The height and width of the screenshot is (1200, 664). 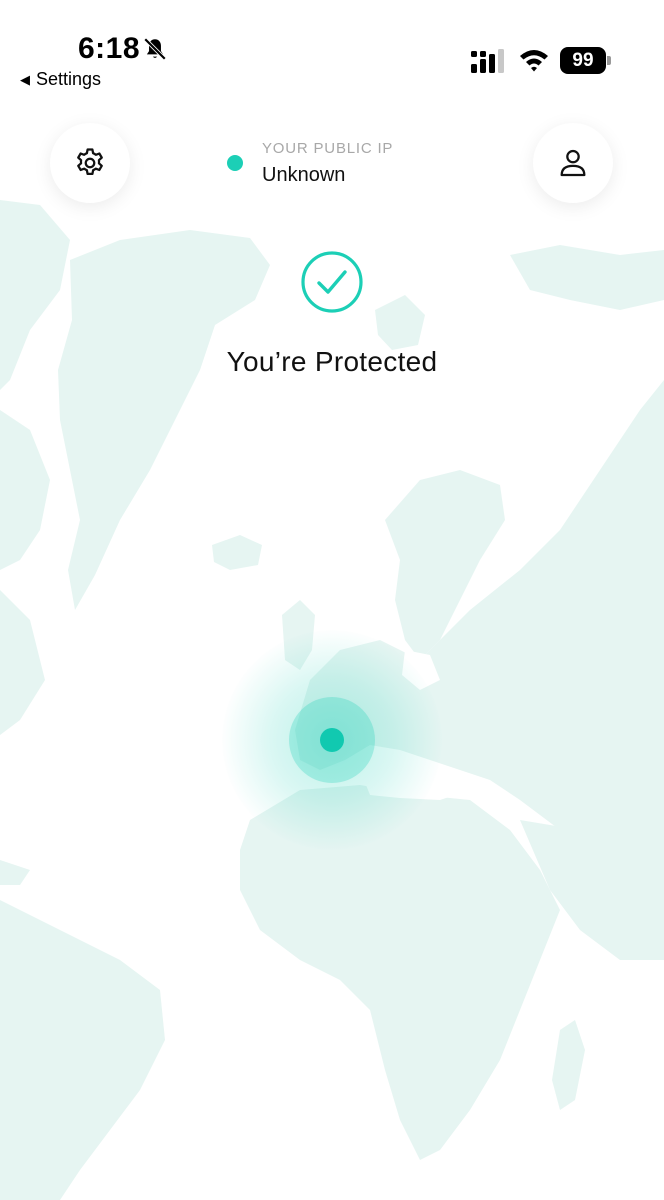 I want to click on battery-level: 99, so click(x=583, y=60).